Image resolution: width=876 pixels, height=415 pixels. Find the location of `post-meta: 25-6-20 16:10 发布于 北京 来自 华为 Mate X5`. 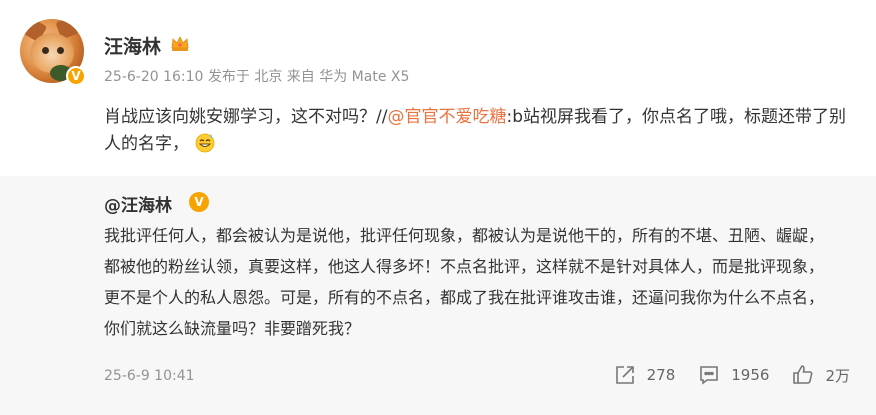

post-meta: 25-6-20 16:10 发布于 北京 来自 华为 Mate X5 is located at coordinates (257, 77).